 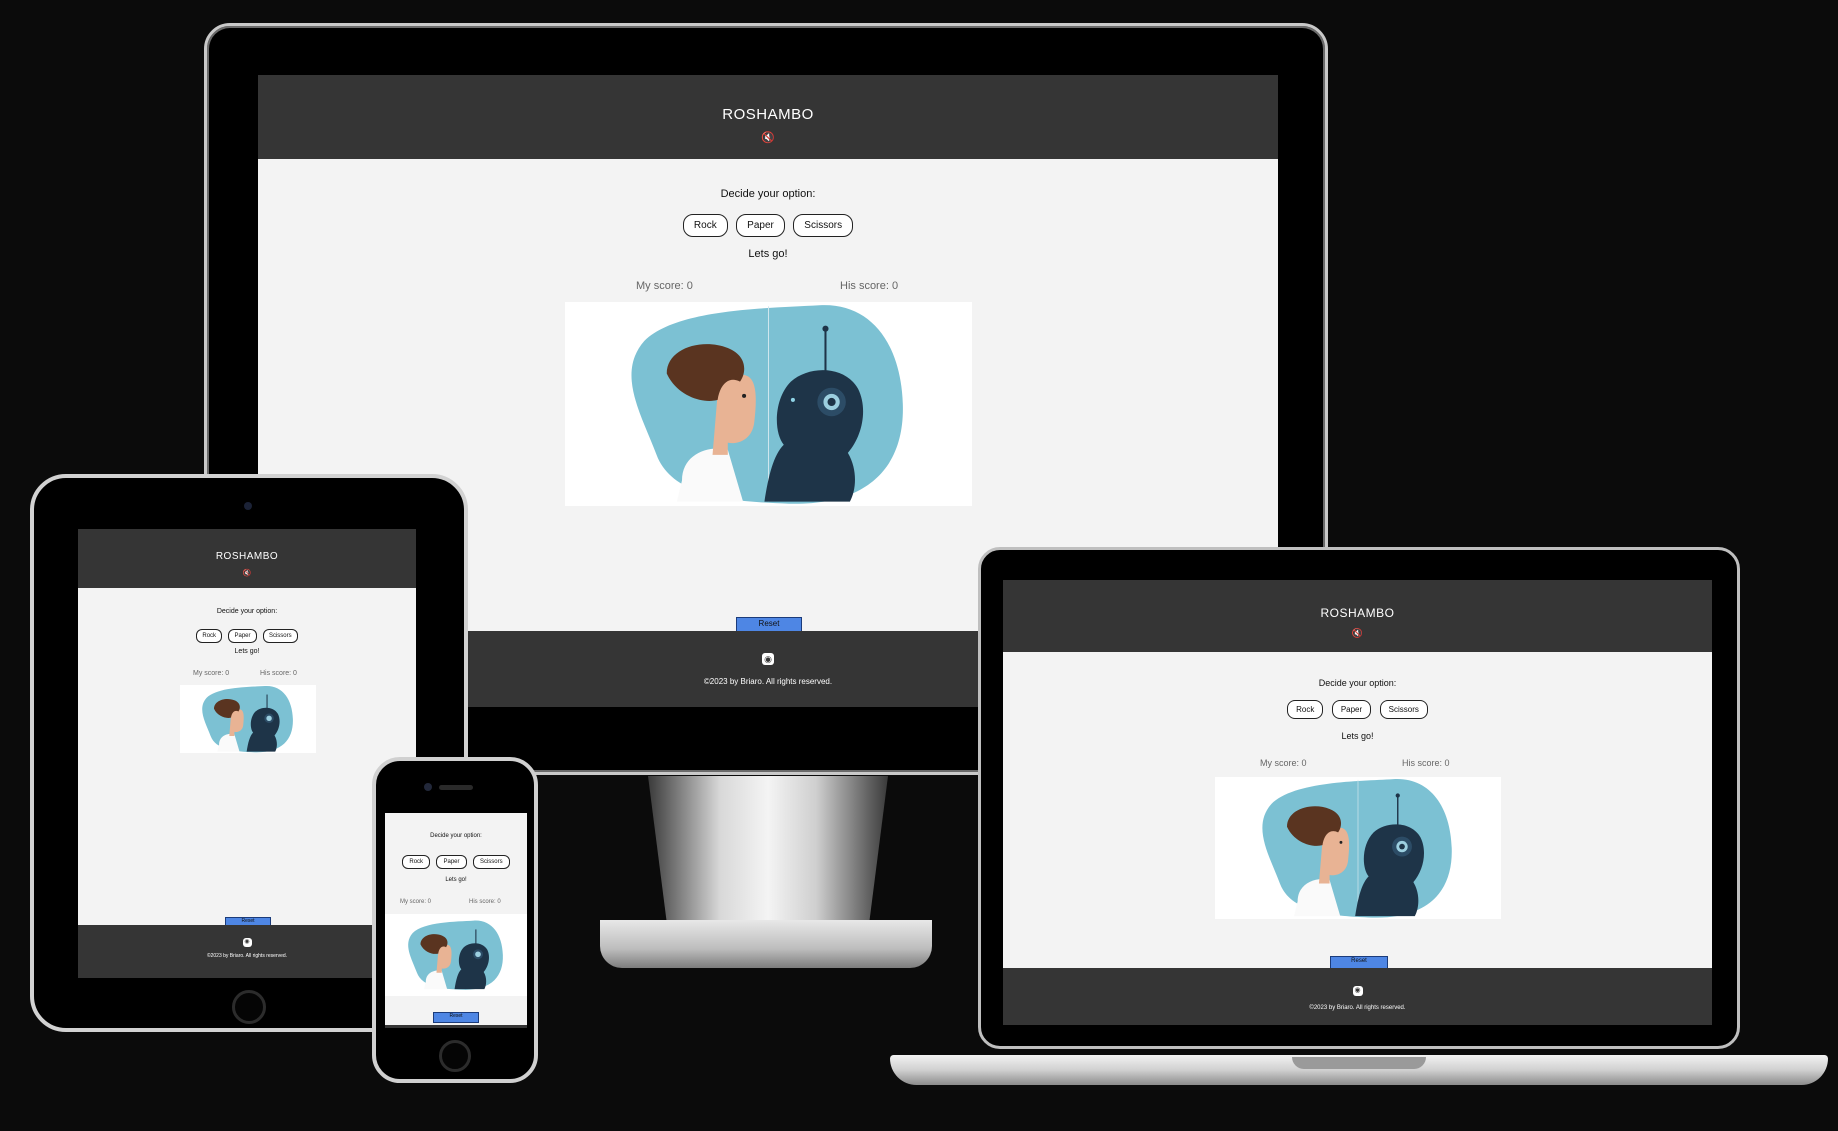 What do you see at coordinates (456, 1017) in the screenshot?
I see `reset-button: Reset` at bounding box center [456, 1017].